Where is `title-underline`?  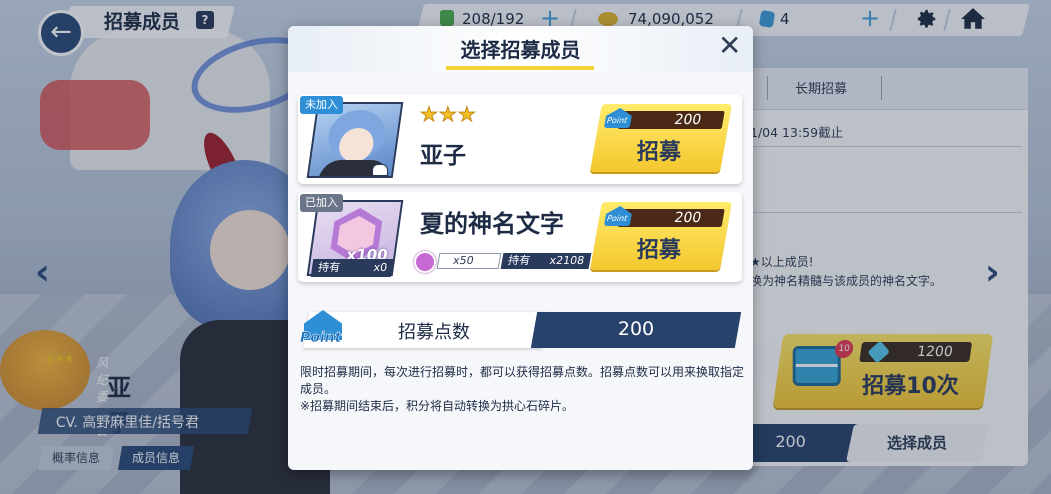 title-underline is located at coordinates (520, 68).